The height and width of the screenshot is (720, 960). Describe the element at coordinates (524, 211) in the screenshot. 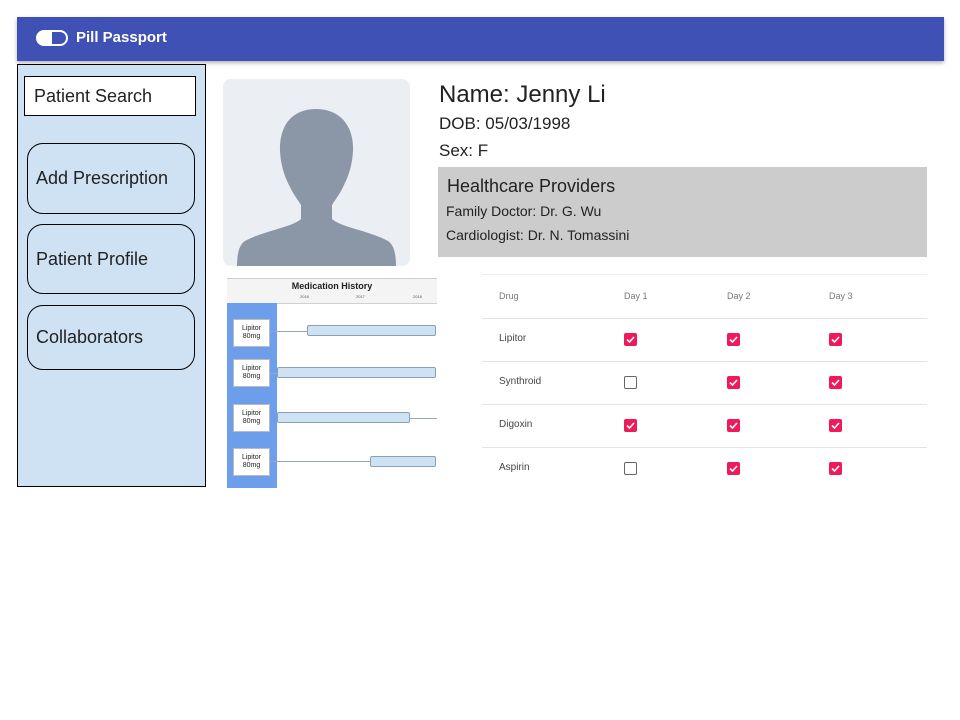

I see `family-doctor: Family Doctor: Dr. G. Wu` at that location.